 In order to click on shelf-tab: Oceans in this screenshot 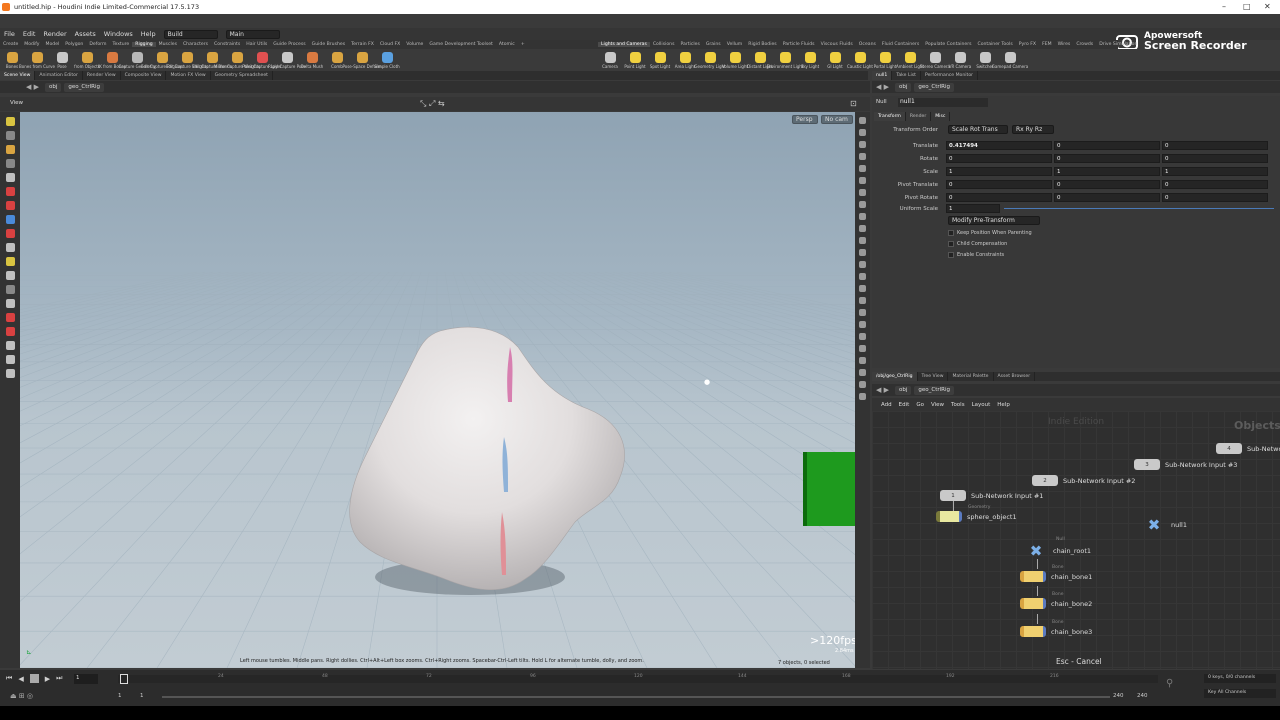, I will do `click(867, 44)`.